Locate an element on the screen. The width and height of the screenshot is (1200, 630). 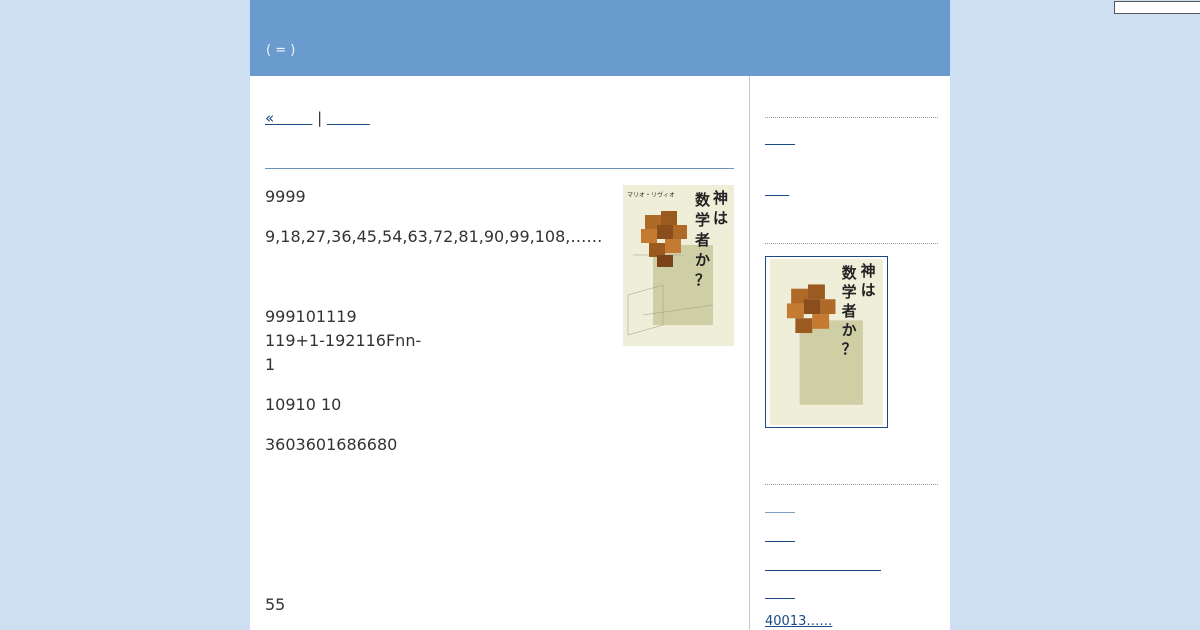
header: ( = ) is located at coordinates (600, 38).